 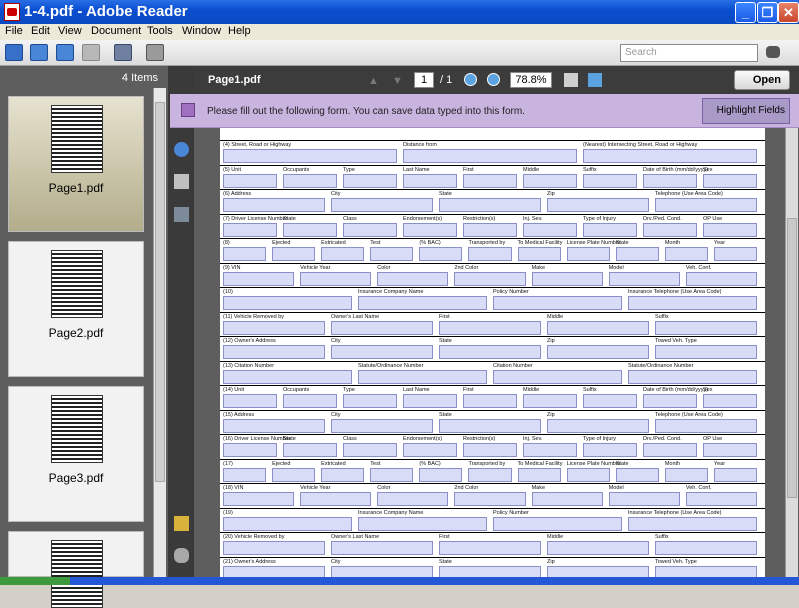 I want to click on thumbnail-page1: Page1.pdf, so click(x=76, y=164).